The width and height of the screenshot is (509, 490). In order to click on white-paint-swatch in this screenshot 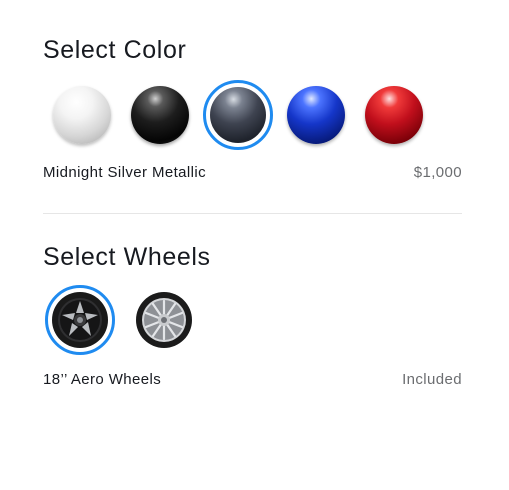, I will do `click(82, 115)`.